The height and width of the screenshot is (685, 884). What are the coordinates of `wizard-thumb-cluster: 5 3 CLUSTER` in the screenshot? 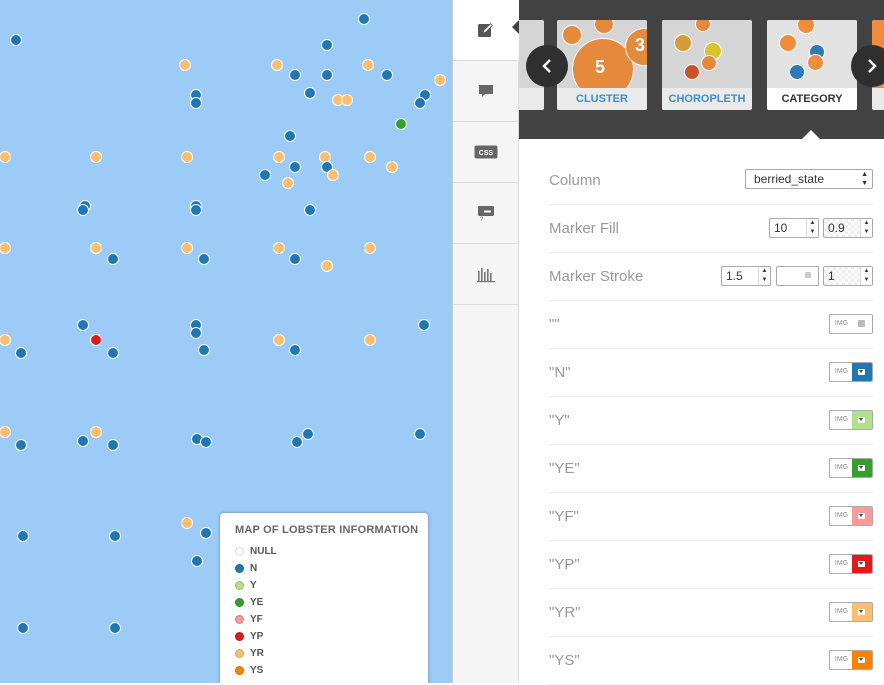 It's located at (602, 65).